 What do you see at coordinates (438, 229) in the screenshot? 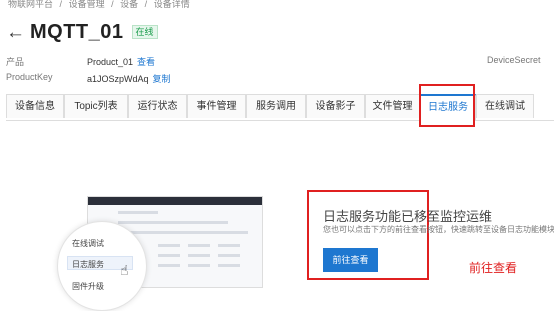
I see `notice-subtitle: 您也可以点击下方的前往查看按钮，快速跳转至设备日志功能模块` at bounding box center [438, 229].